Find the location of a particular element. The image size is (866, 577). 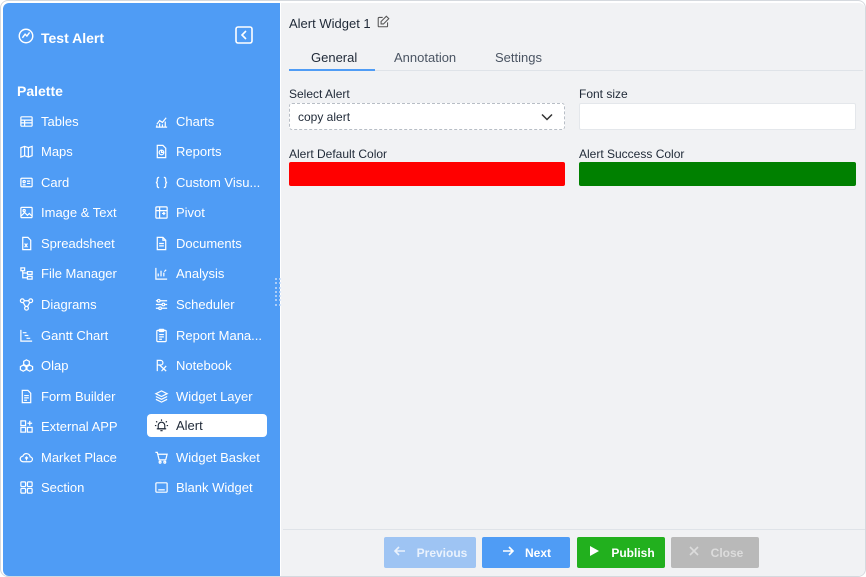

section-icon is located at coordinates (26, 487).